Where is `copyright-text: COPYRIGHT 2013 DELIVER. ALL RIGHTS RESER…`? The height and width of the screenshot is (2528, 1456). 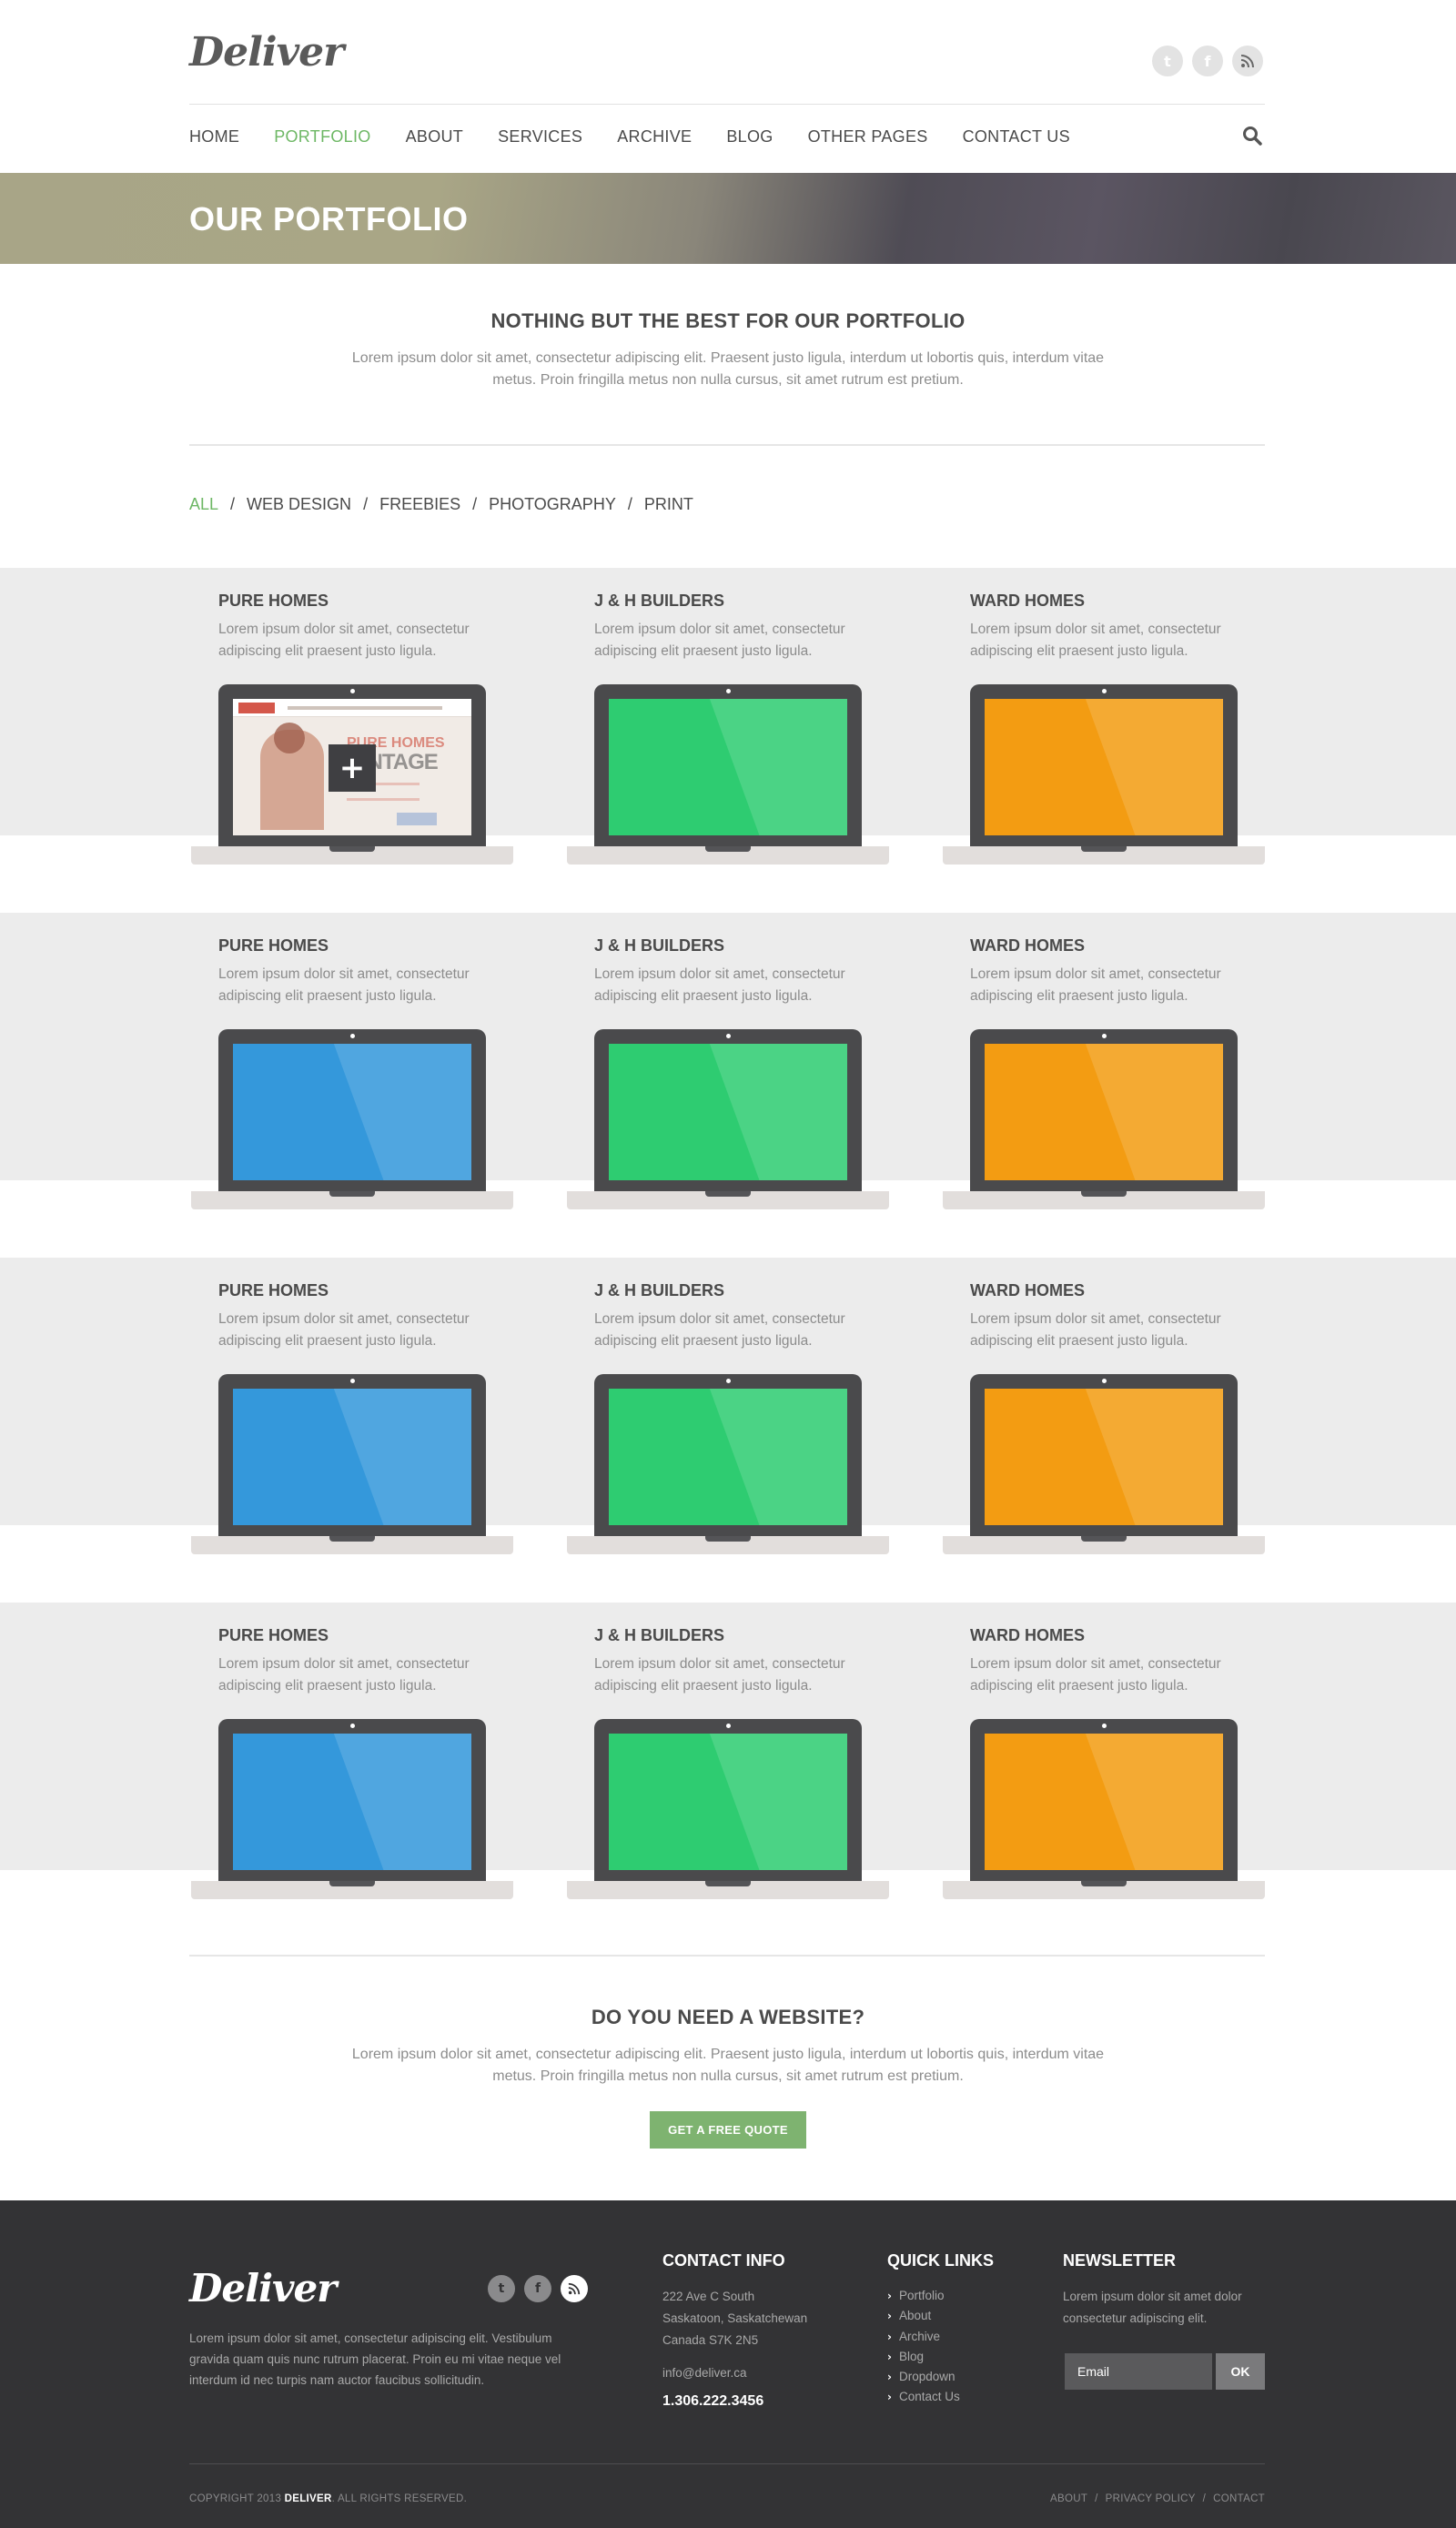 copyright-text: COPYRIGHT 2013 DELIVER. ALL RIGHTS RESER… is located at coordinates (328, 2498).